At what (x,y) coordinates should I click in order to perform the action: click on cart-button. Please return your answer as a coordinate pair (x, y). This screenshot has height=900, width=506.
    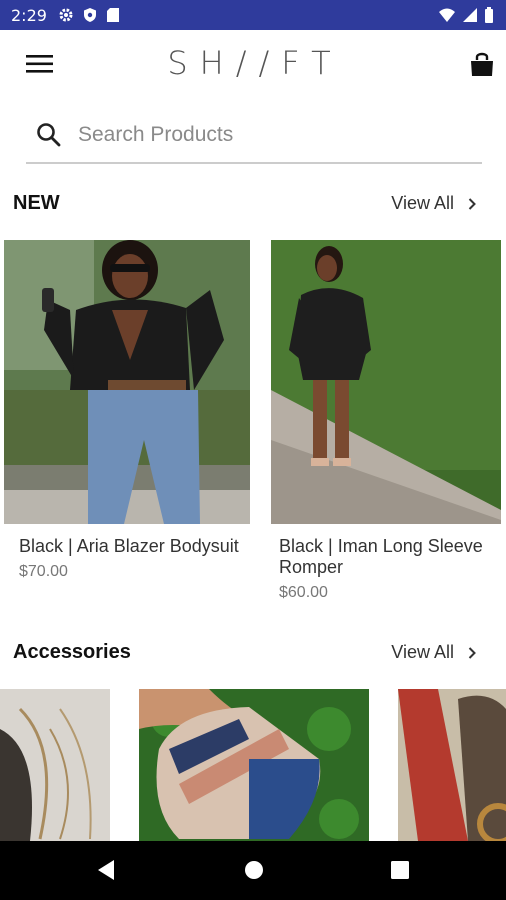
    Looking at the image, I should click on (482, 64).